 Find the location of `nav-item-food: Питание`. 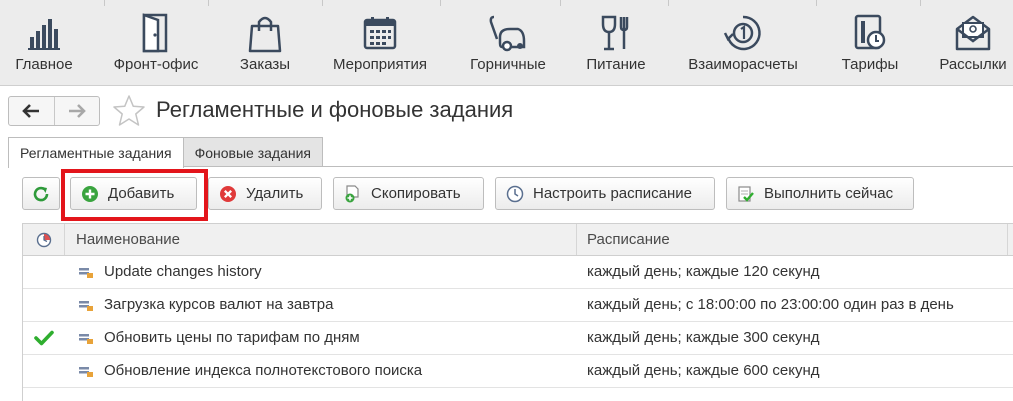

nav-item-food: Питание is located at coordinates (616, 45).